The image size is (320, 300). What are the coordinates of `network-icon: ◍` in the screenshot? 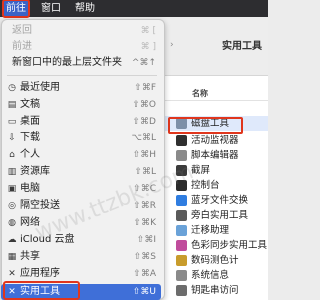 It's located at (12, 223).